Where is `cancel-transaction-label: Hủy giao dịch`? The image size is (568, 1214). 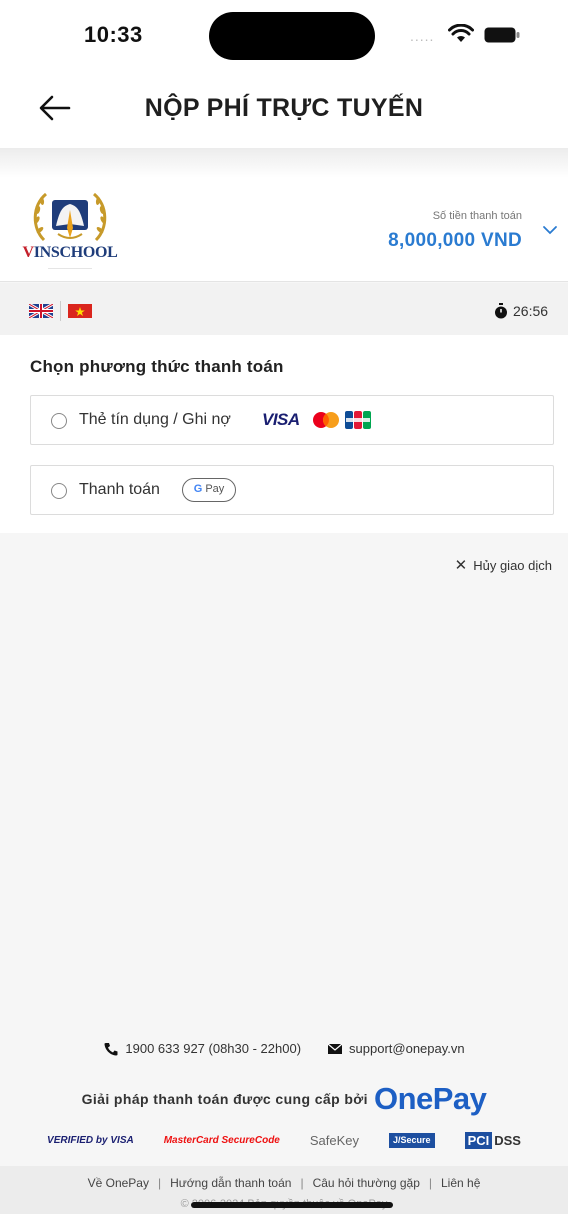
cancel-transaction-label: Hủy giao dịch is located at coordinates (512, 565).